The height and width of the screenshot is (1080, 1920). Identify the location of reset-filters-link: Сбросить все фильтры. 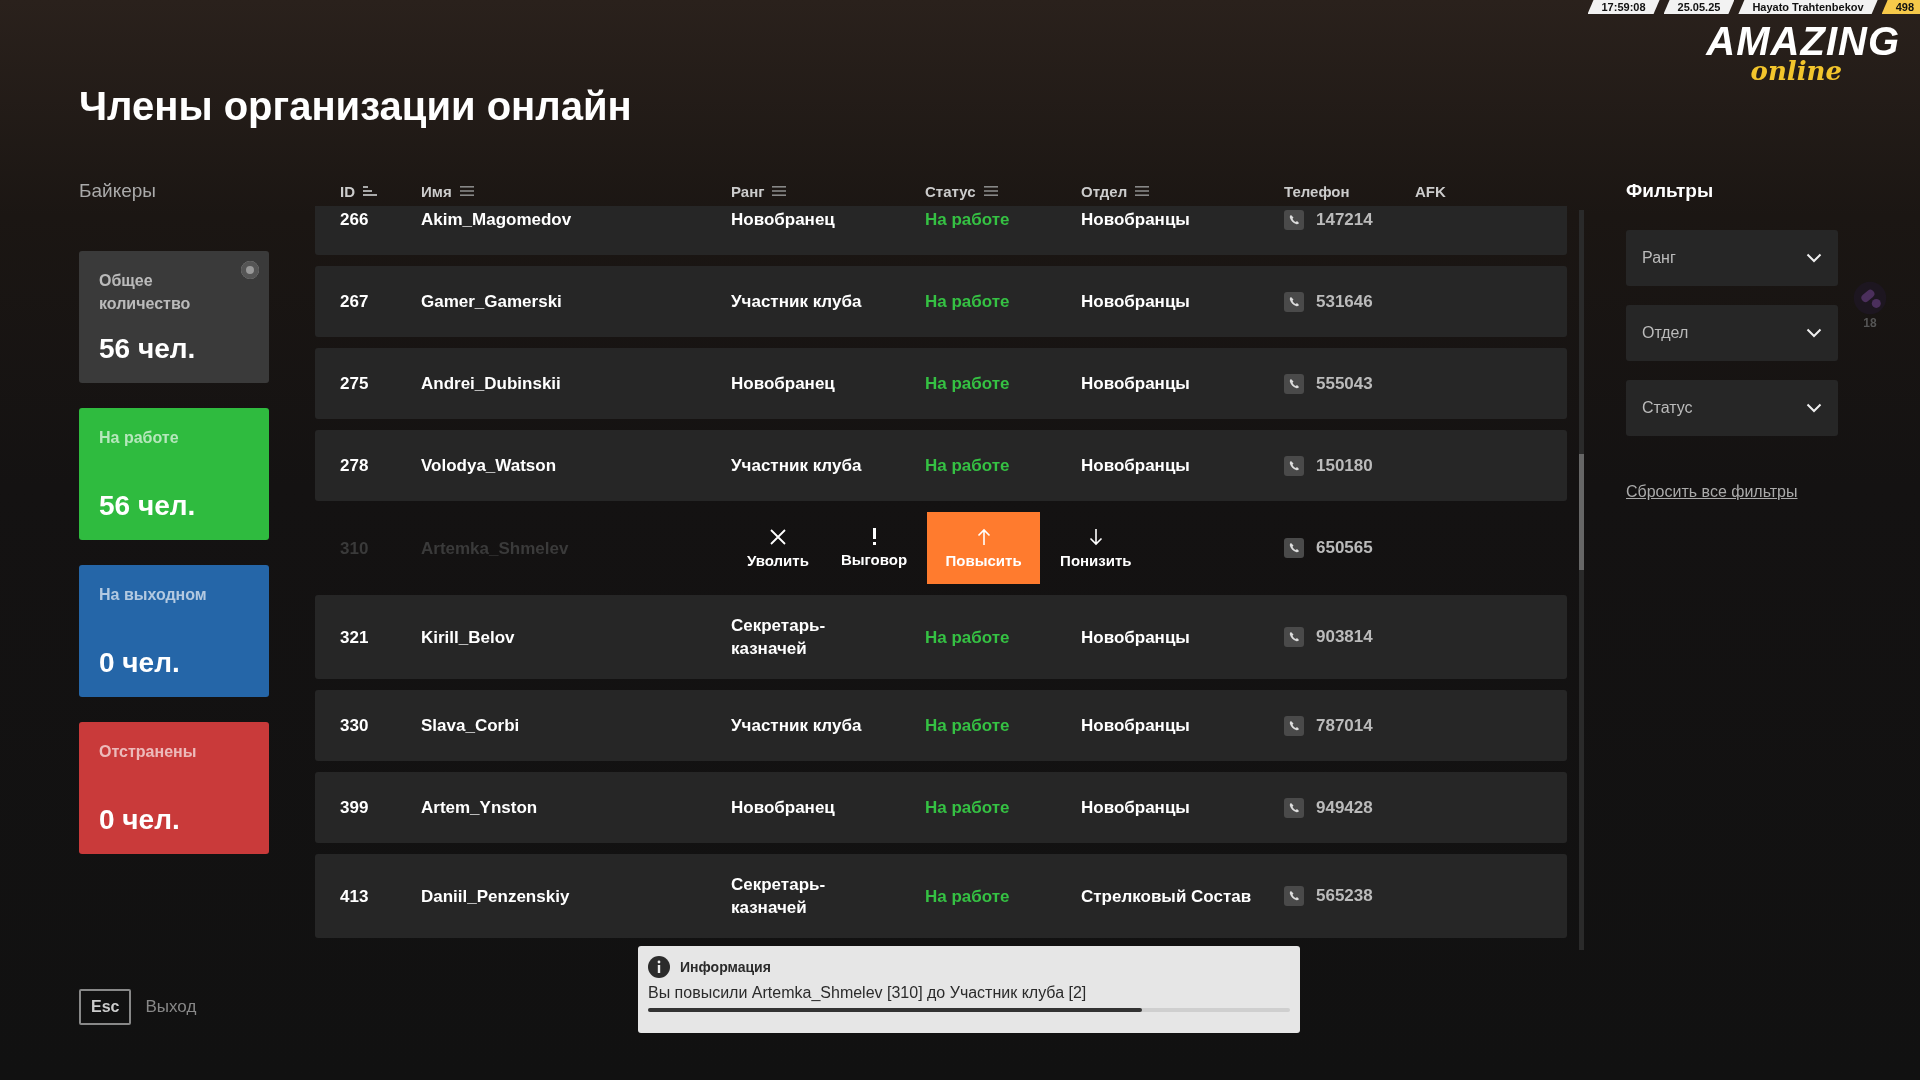
(1732, 492).